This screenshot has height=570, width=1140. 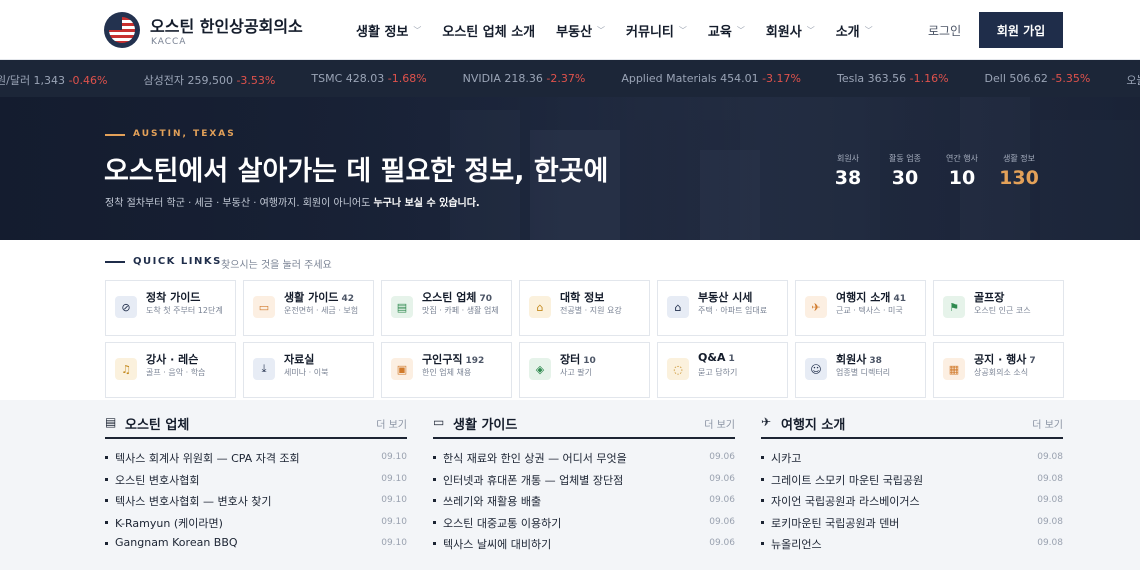 What do you see at coordinates (446, 308) in the screenshot?
I see `quick-link-card: ▤ 오스틴 업체 70 맛집 · 카페 · 생활 업체` at bounding box center [446, 308].